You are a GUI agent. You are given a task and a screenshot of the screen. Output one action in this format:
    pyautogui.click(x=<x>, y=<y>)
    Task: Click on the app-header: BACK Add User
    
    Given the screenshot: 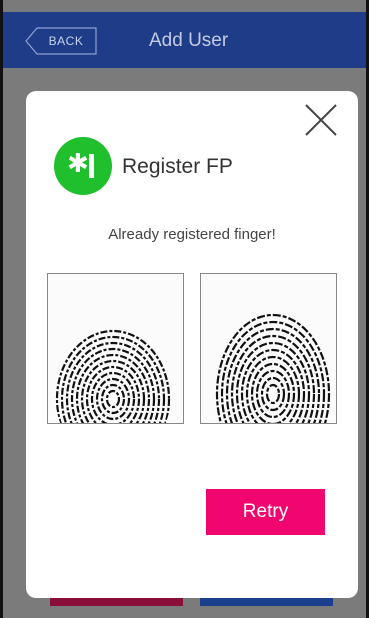 What is the action you would take?
    pyautogui.click(x=184, y=40)
    